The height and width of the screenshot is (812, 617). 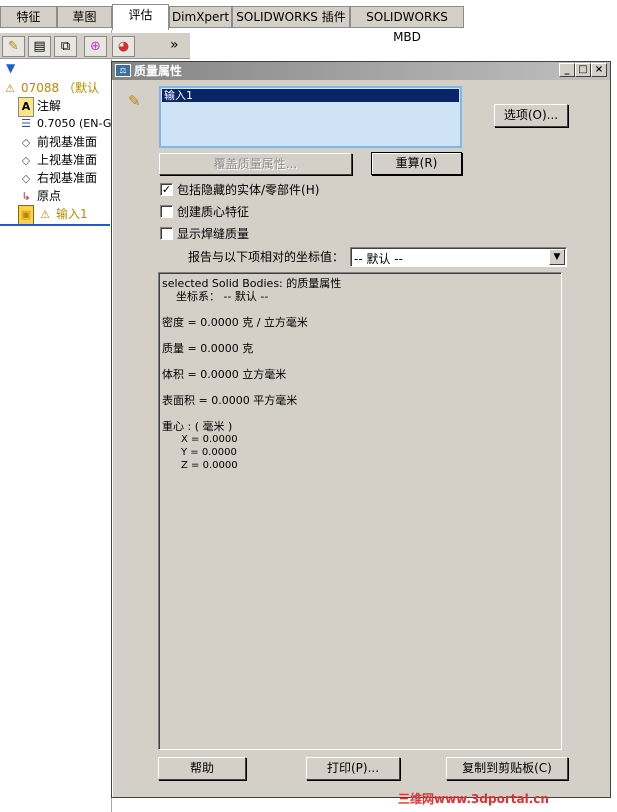 I want to click on tree-item-label: 前视基准面, so click(x=67, y=142).